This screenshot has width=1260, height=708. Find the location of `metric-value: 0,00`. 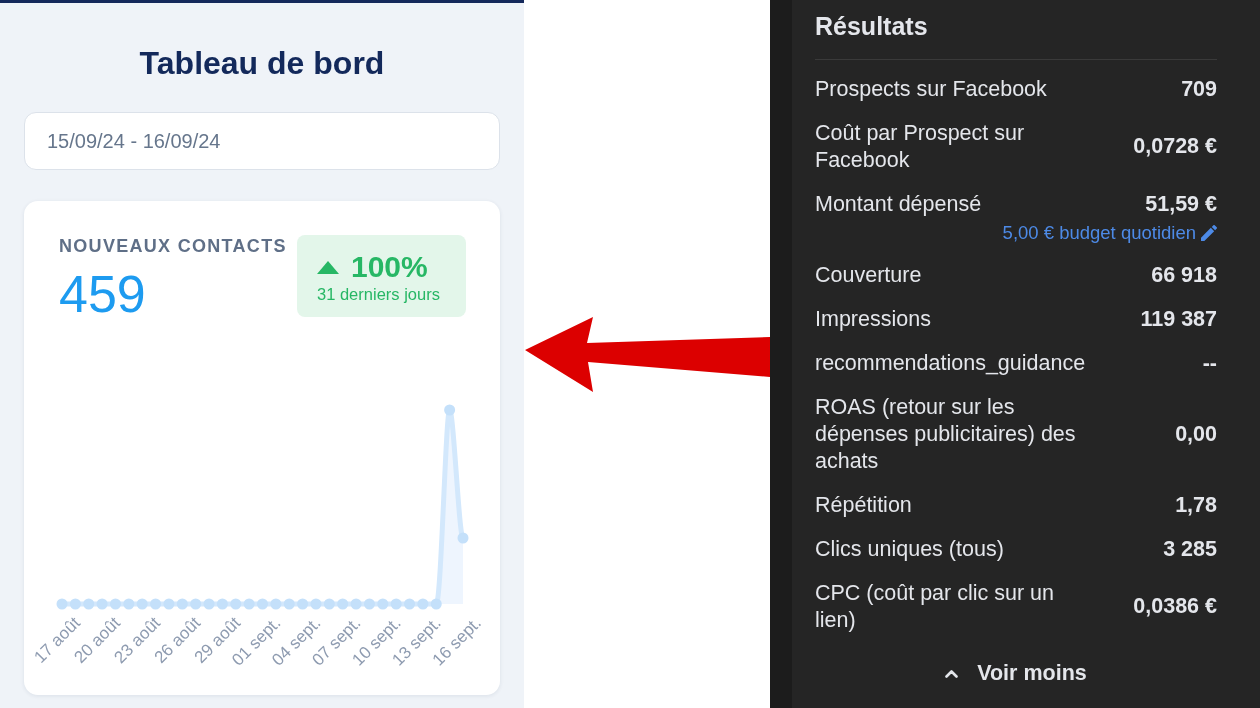

metric-value: 0,00 is located at coordinates (1196, 434).